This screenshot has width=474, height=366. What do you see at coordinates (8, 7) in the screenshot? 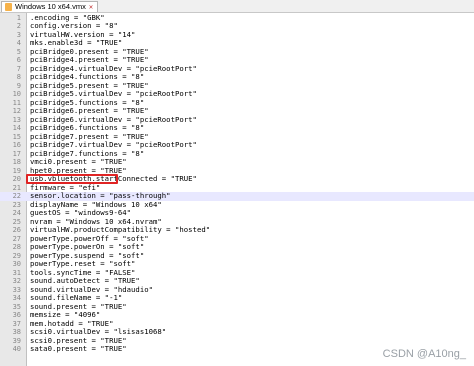
I see `file-icon` at bounding box center [8, 7].